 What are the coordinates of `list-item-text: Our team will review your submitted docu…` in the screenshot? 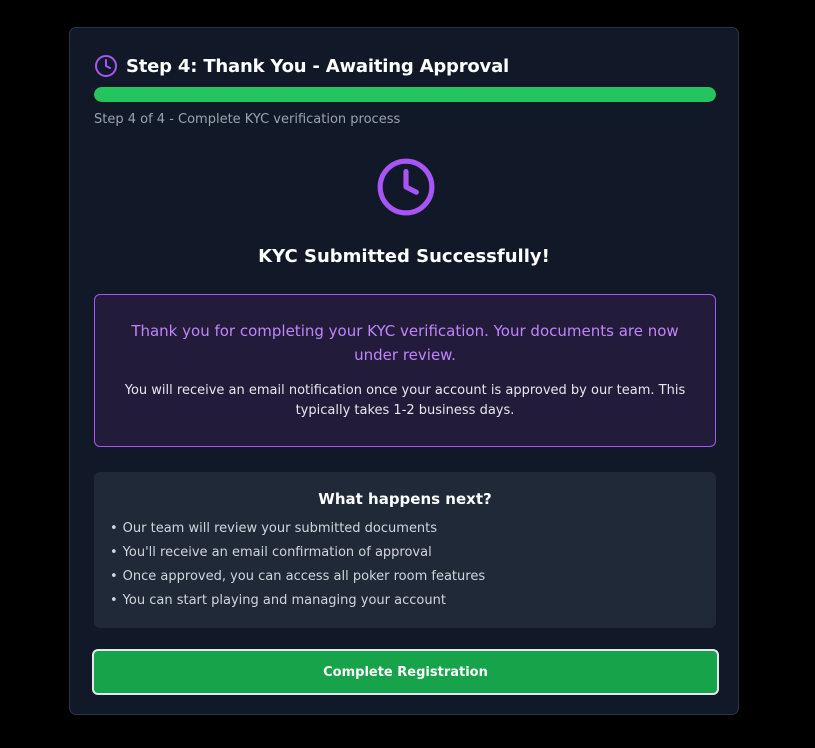 It's located at (280, 528).